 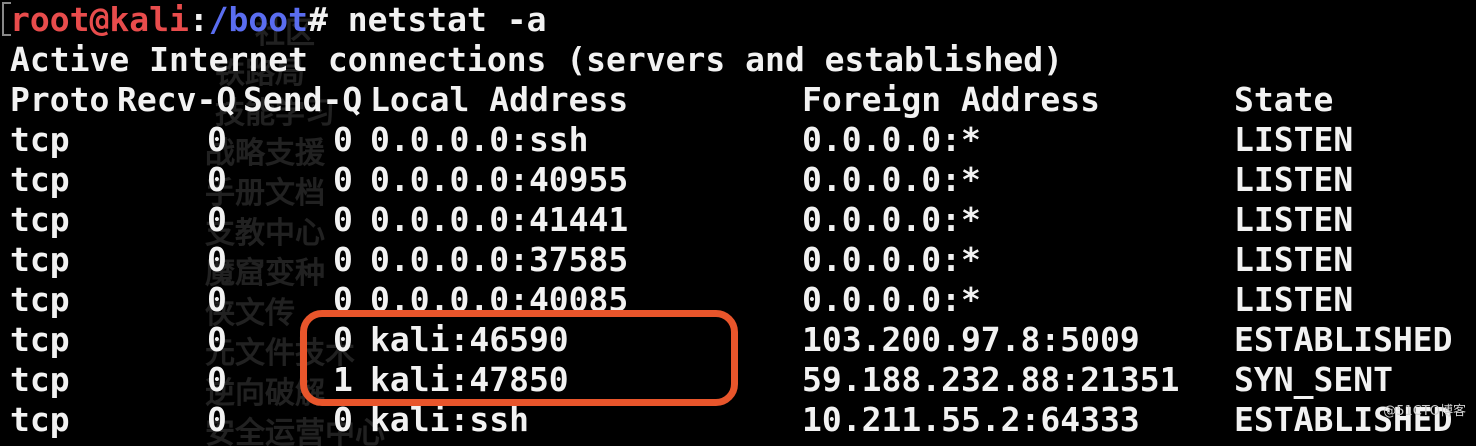 What do you see at coordinates (991, 379) in the screenshot?
I see `row-foreign-address: 59.188.232.88:21351` at bounding box center [991, 379].